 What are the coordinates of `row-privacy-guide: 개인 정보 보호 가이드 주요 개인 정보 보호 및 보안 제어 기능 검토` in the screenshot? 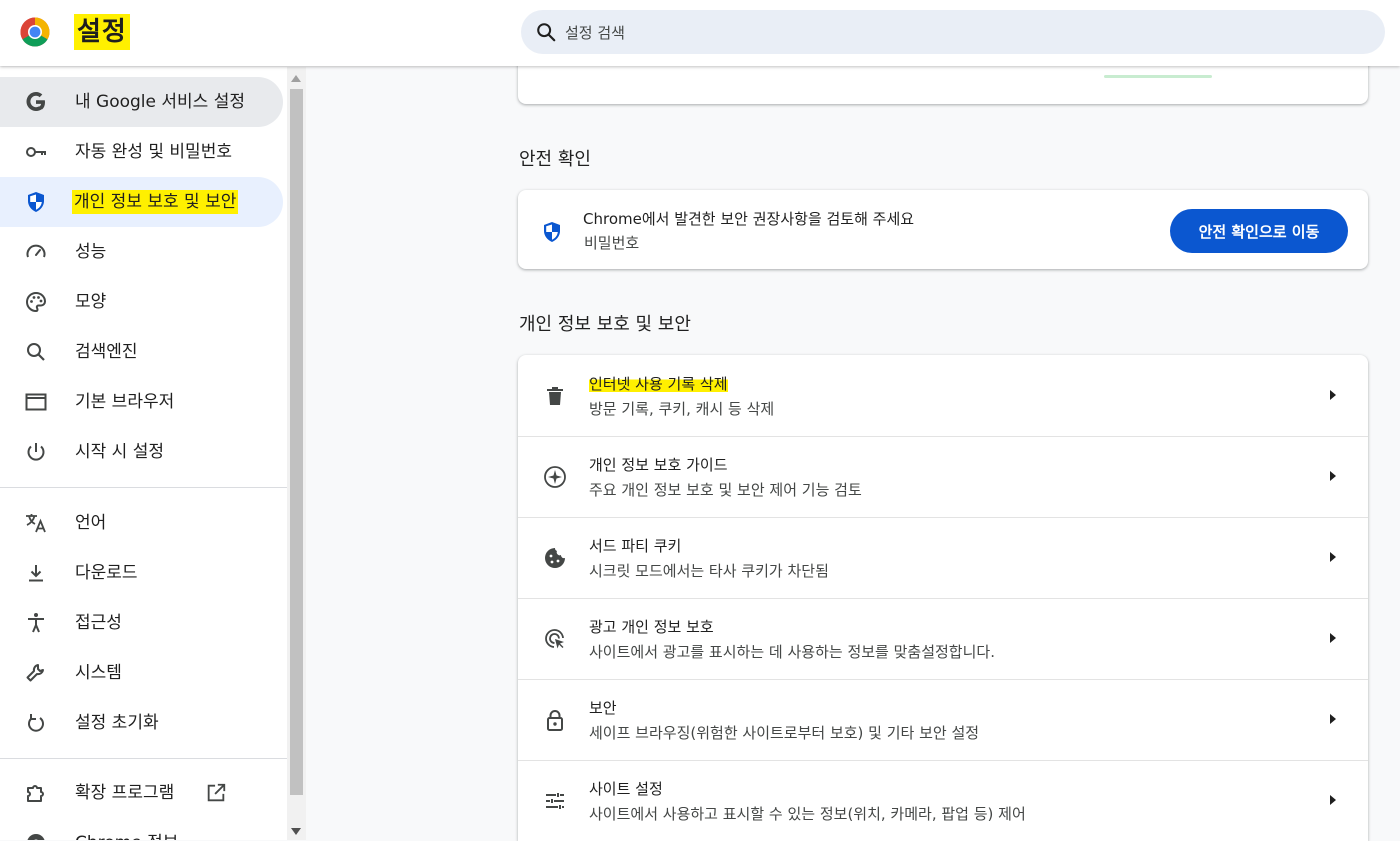 It's located at (943, 476).